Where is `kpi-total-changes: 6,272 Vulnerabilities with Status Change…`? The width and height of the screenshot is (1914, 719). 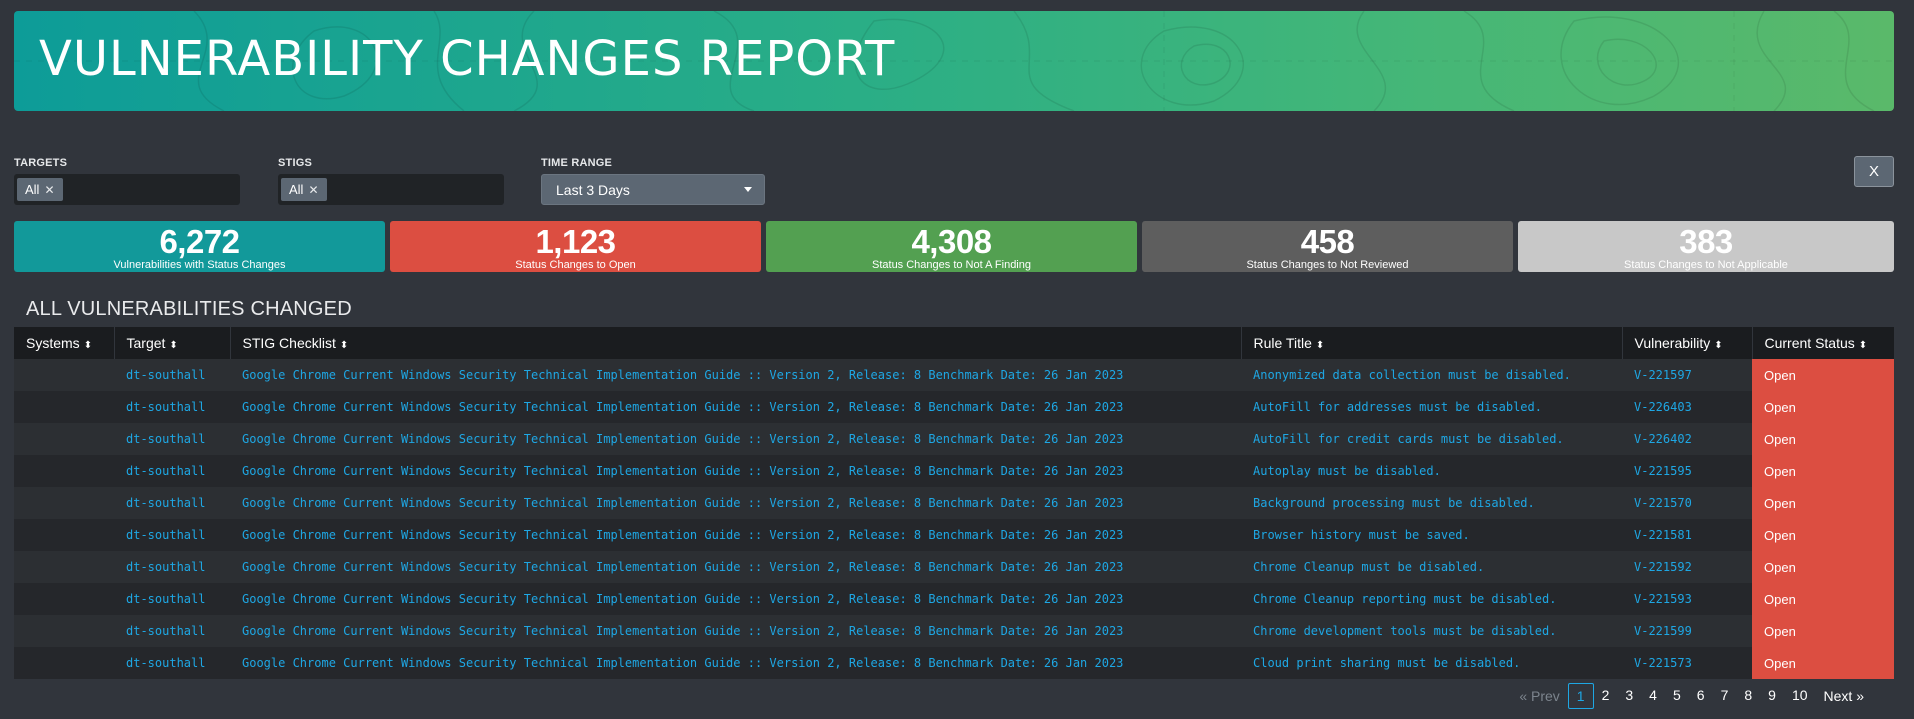 kpi-total-changes: 6,272 Vulnerabilities with Status Change… is located at coordinates (199, 246).